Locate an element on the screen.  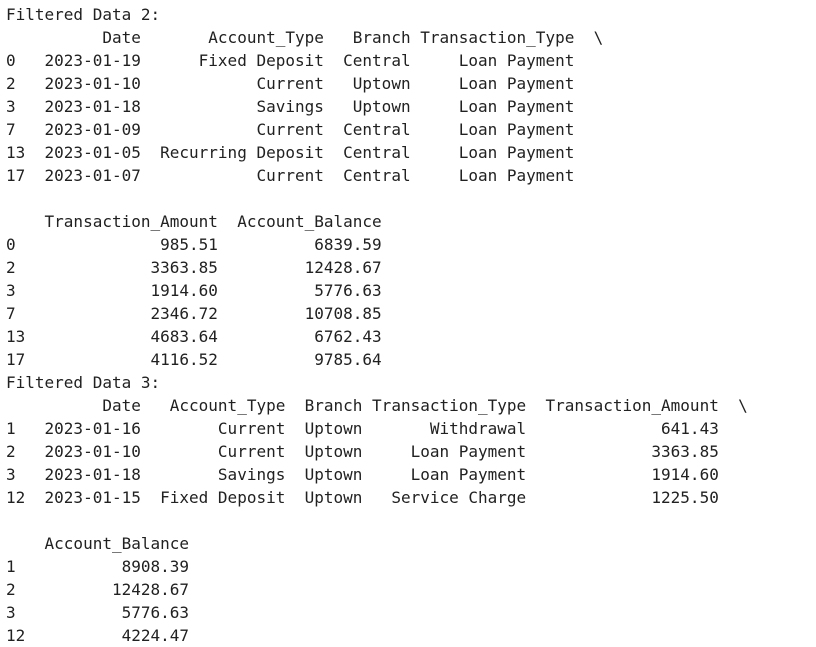
table-row: 17 4116.52 9785.64 is located at coordinates (194, 359).